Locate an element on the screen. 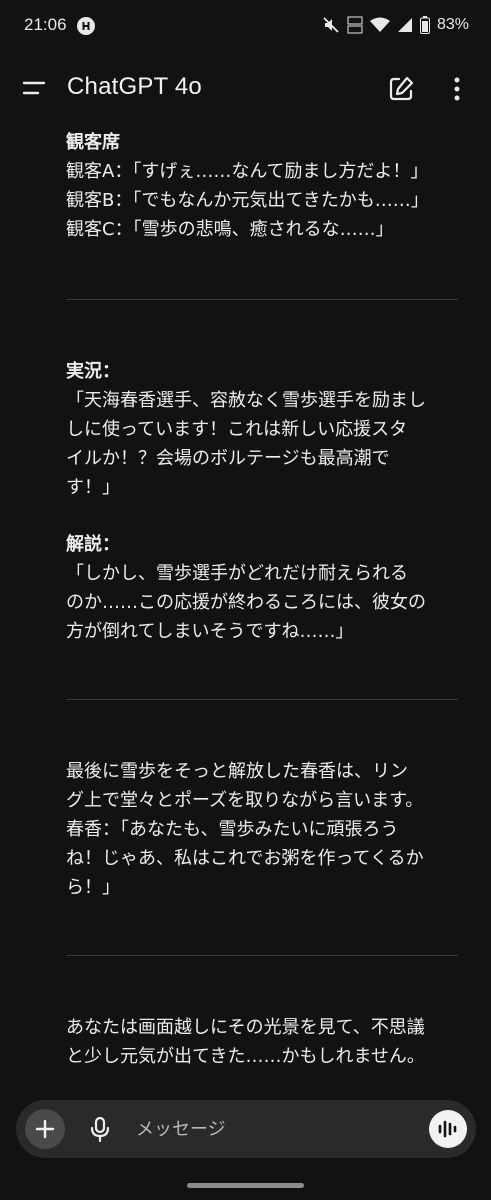 This screenshot has height=1200, width=491. message-line: あなたは画面越しにその光景を見て、不思議 is located at coordinates (245, 1027).